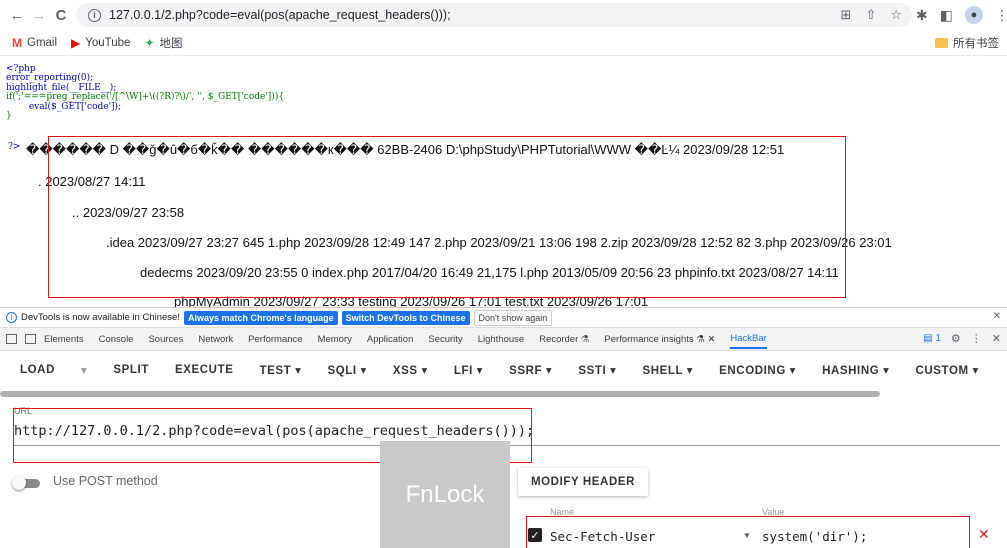 The image size is (1007, 548). Describe the element at coordinates (564, 339) in the screenshot. I see `tab-recorder: Recorder ⚗` at that location.